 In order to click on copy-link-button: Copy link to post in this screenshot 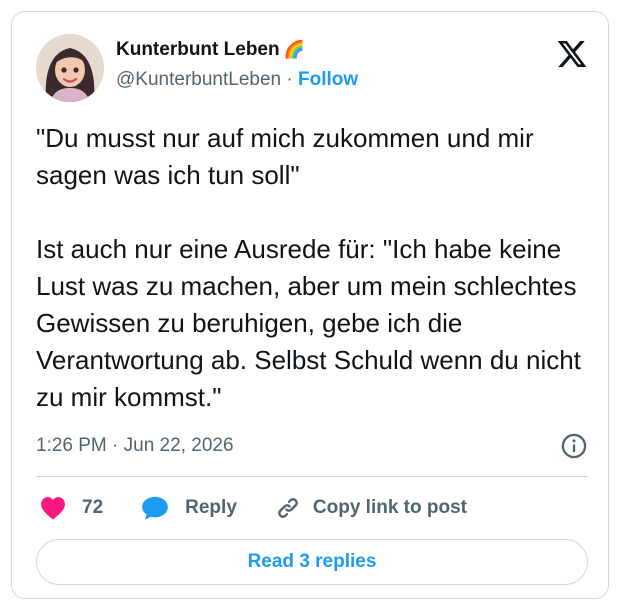, I will do `click(371, 508)`.